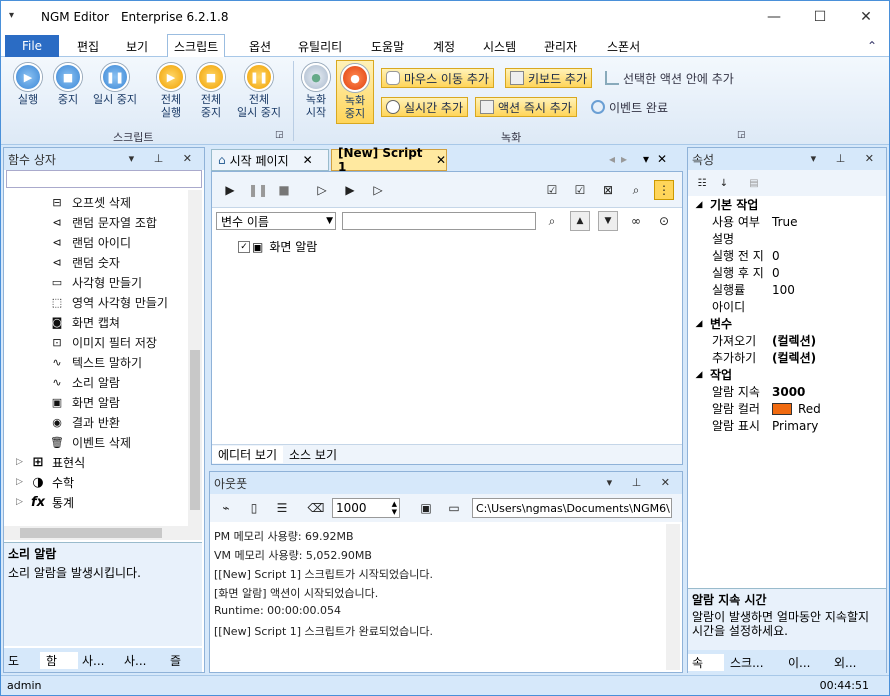 The height and width of the screenshot is (696, 890). I want to click on checkbox: ✓, so click(244, 246).